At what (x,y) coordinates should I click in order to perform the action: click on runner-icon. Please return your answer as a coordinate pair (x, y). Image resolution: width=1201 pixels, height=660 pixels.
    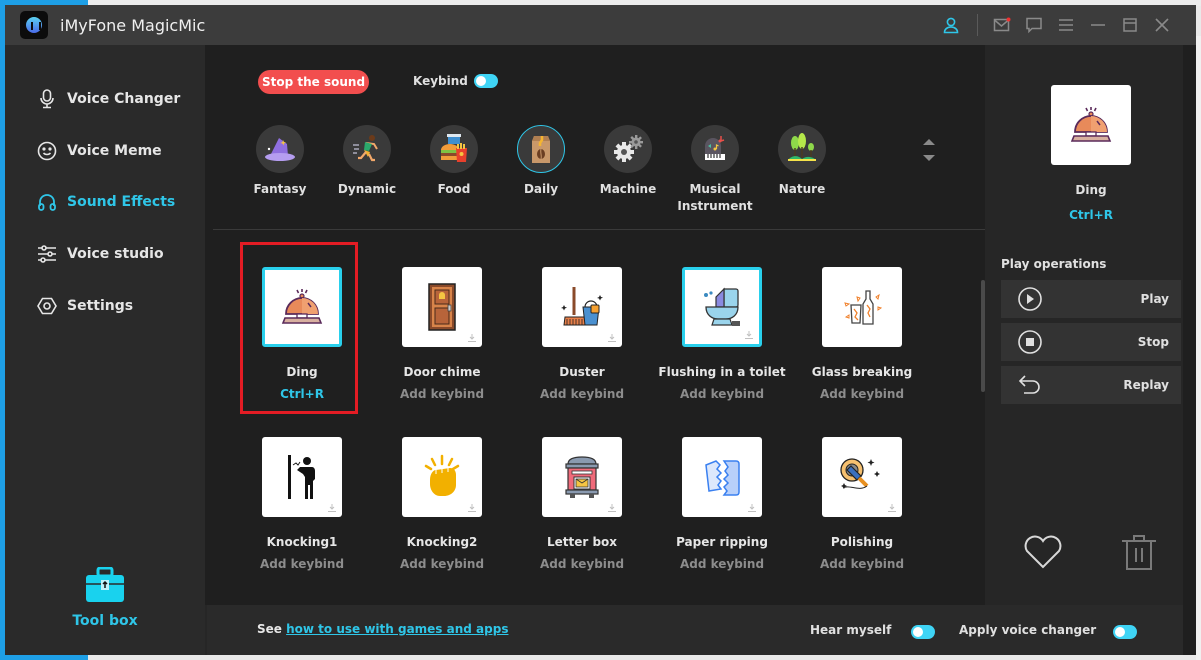
    Looking at the image, I should click on (367, 149).